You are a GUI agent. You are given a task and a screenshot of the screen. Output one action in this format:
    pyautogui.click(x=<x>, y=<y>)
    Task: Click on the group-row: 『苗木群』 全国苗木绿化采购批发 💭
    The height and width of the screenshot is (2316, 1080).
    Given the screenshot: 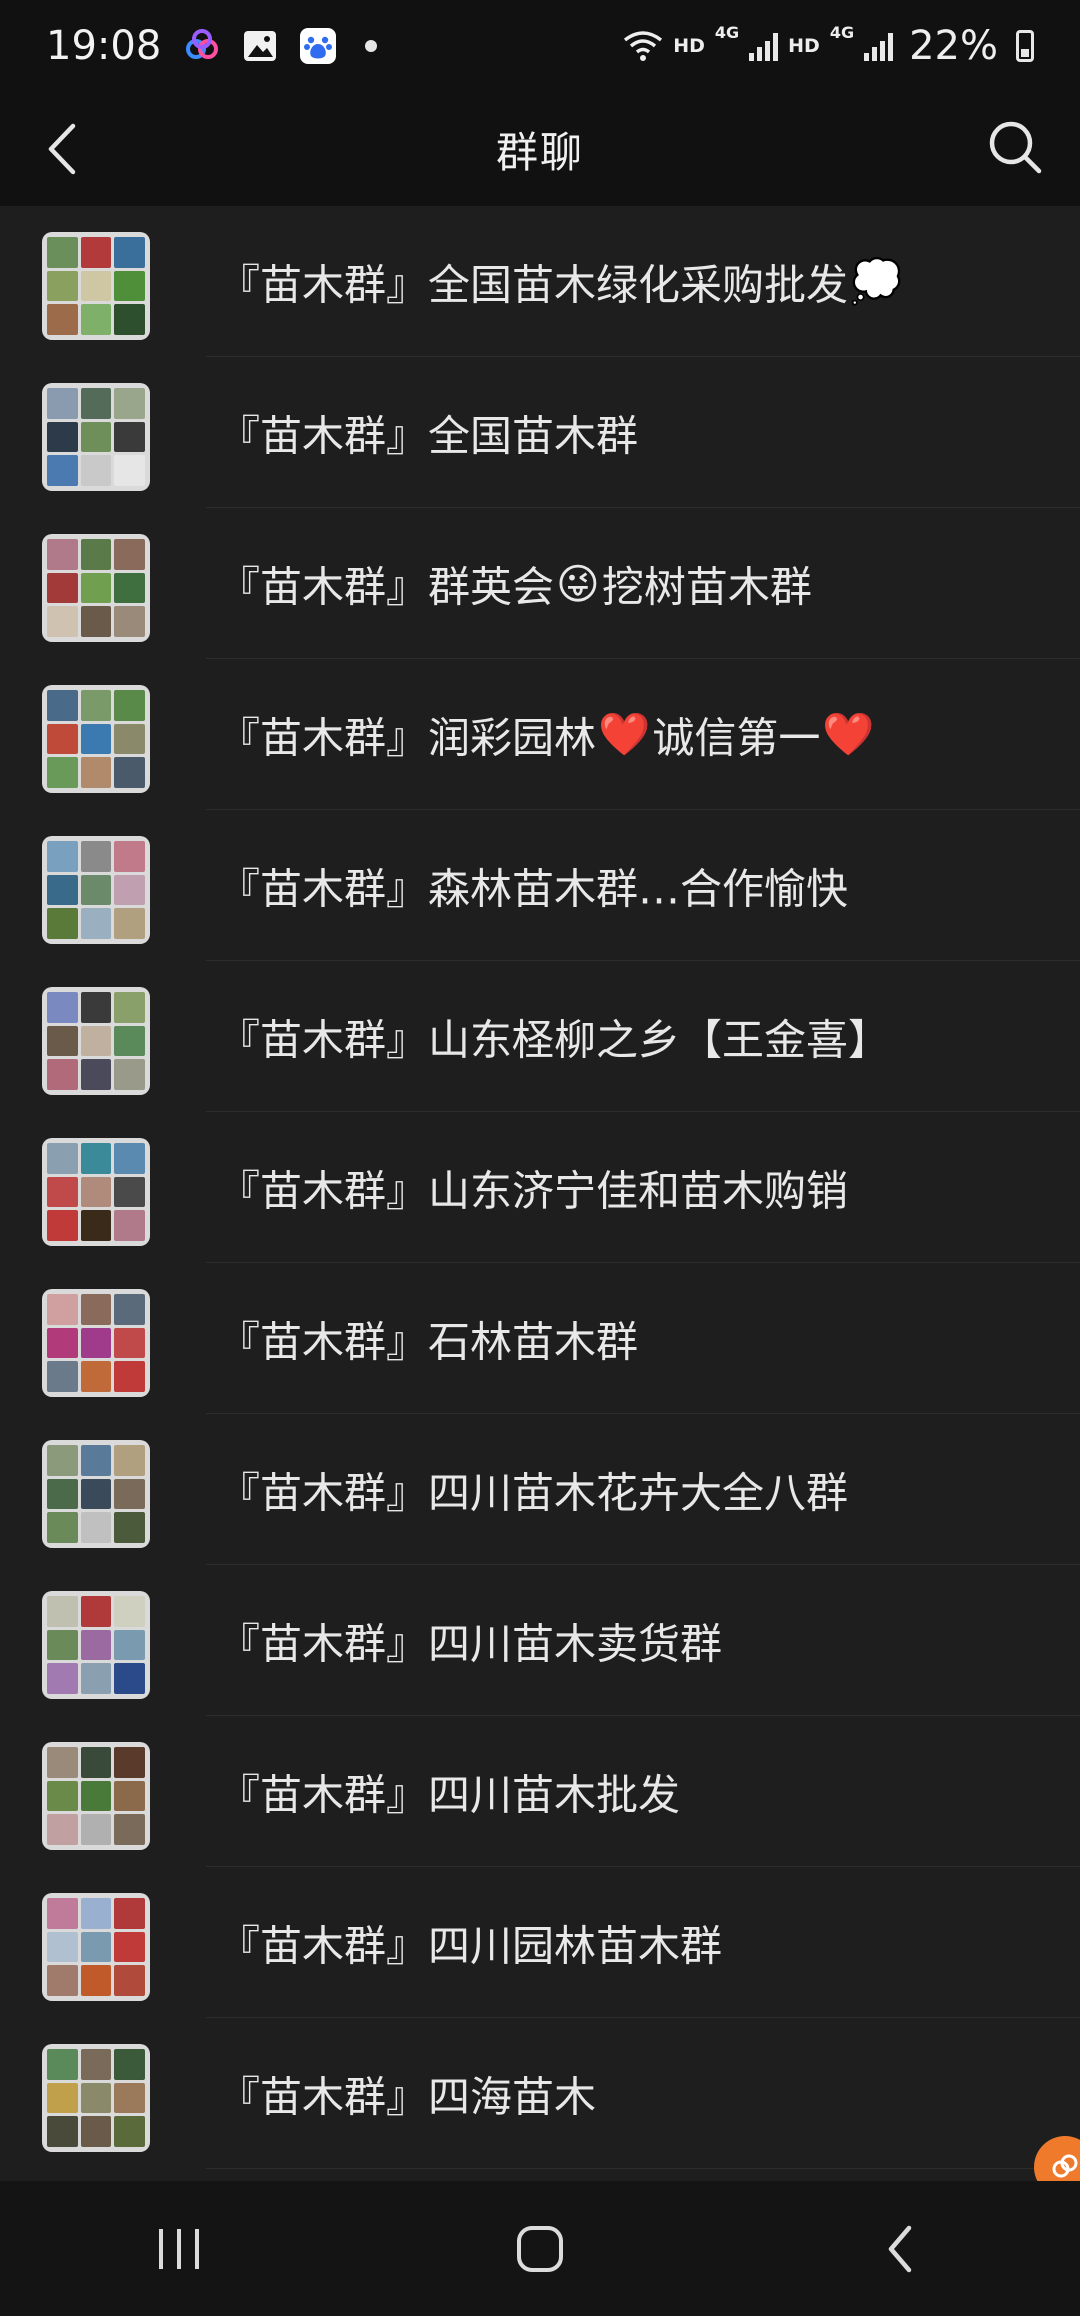 What is the action you would take?
    pyautogui.click(x=540, y=281)
    